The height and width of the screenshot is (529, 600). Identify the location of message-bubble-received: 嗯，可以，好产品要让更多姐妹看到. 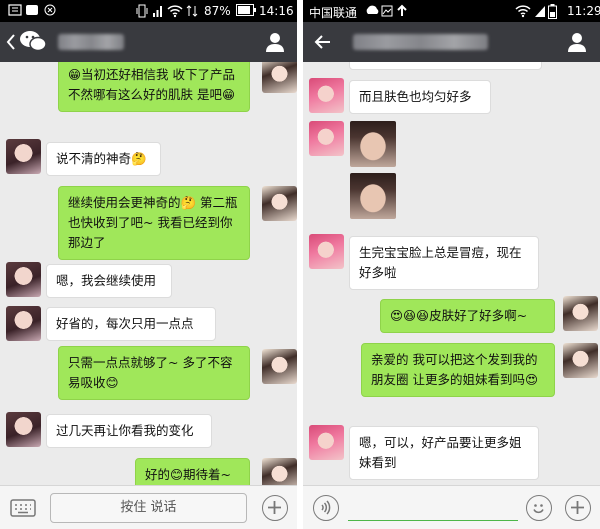
(444, 453).